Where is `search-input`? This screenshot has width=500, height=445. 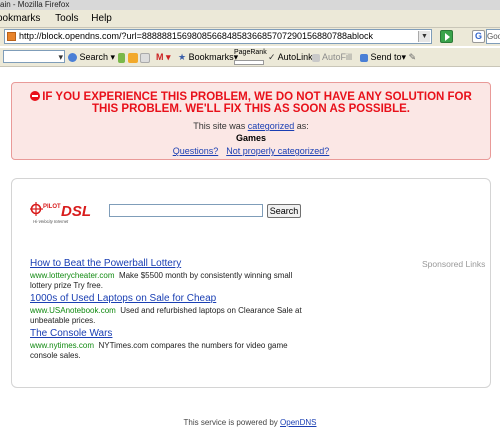
search-input is located at coordinates (186, 210).